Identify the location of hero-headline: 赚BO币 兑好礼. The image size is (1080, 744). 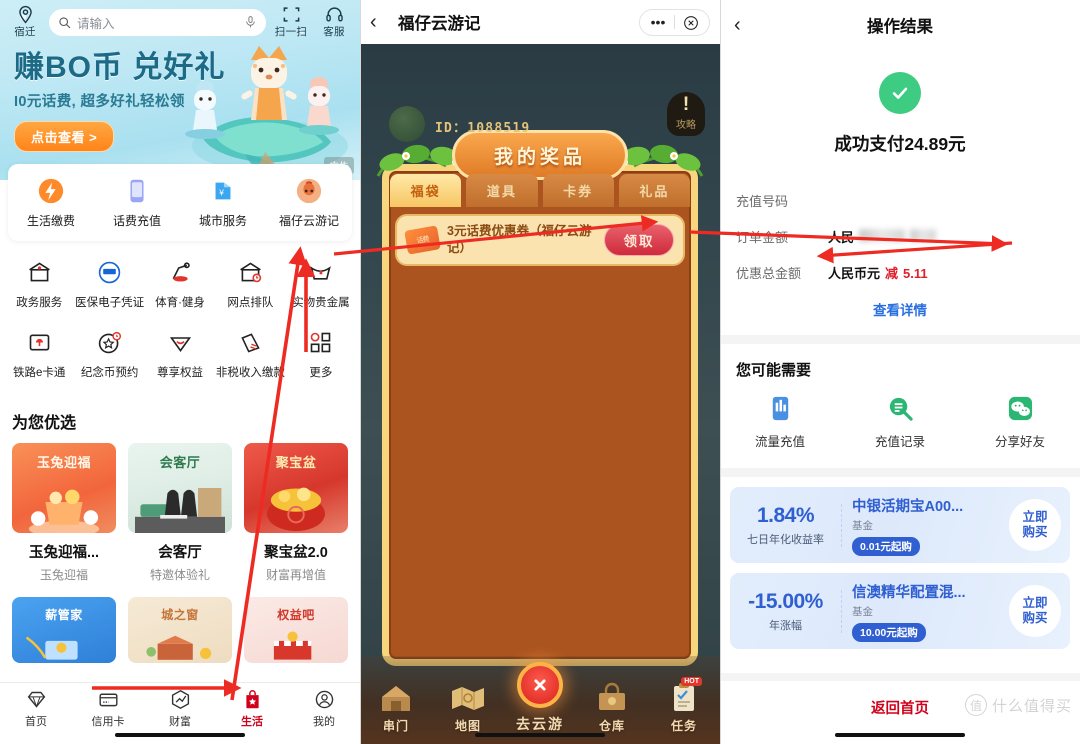
(120, 67).